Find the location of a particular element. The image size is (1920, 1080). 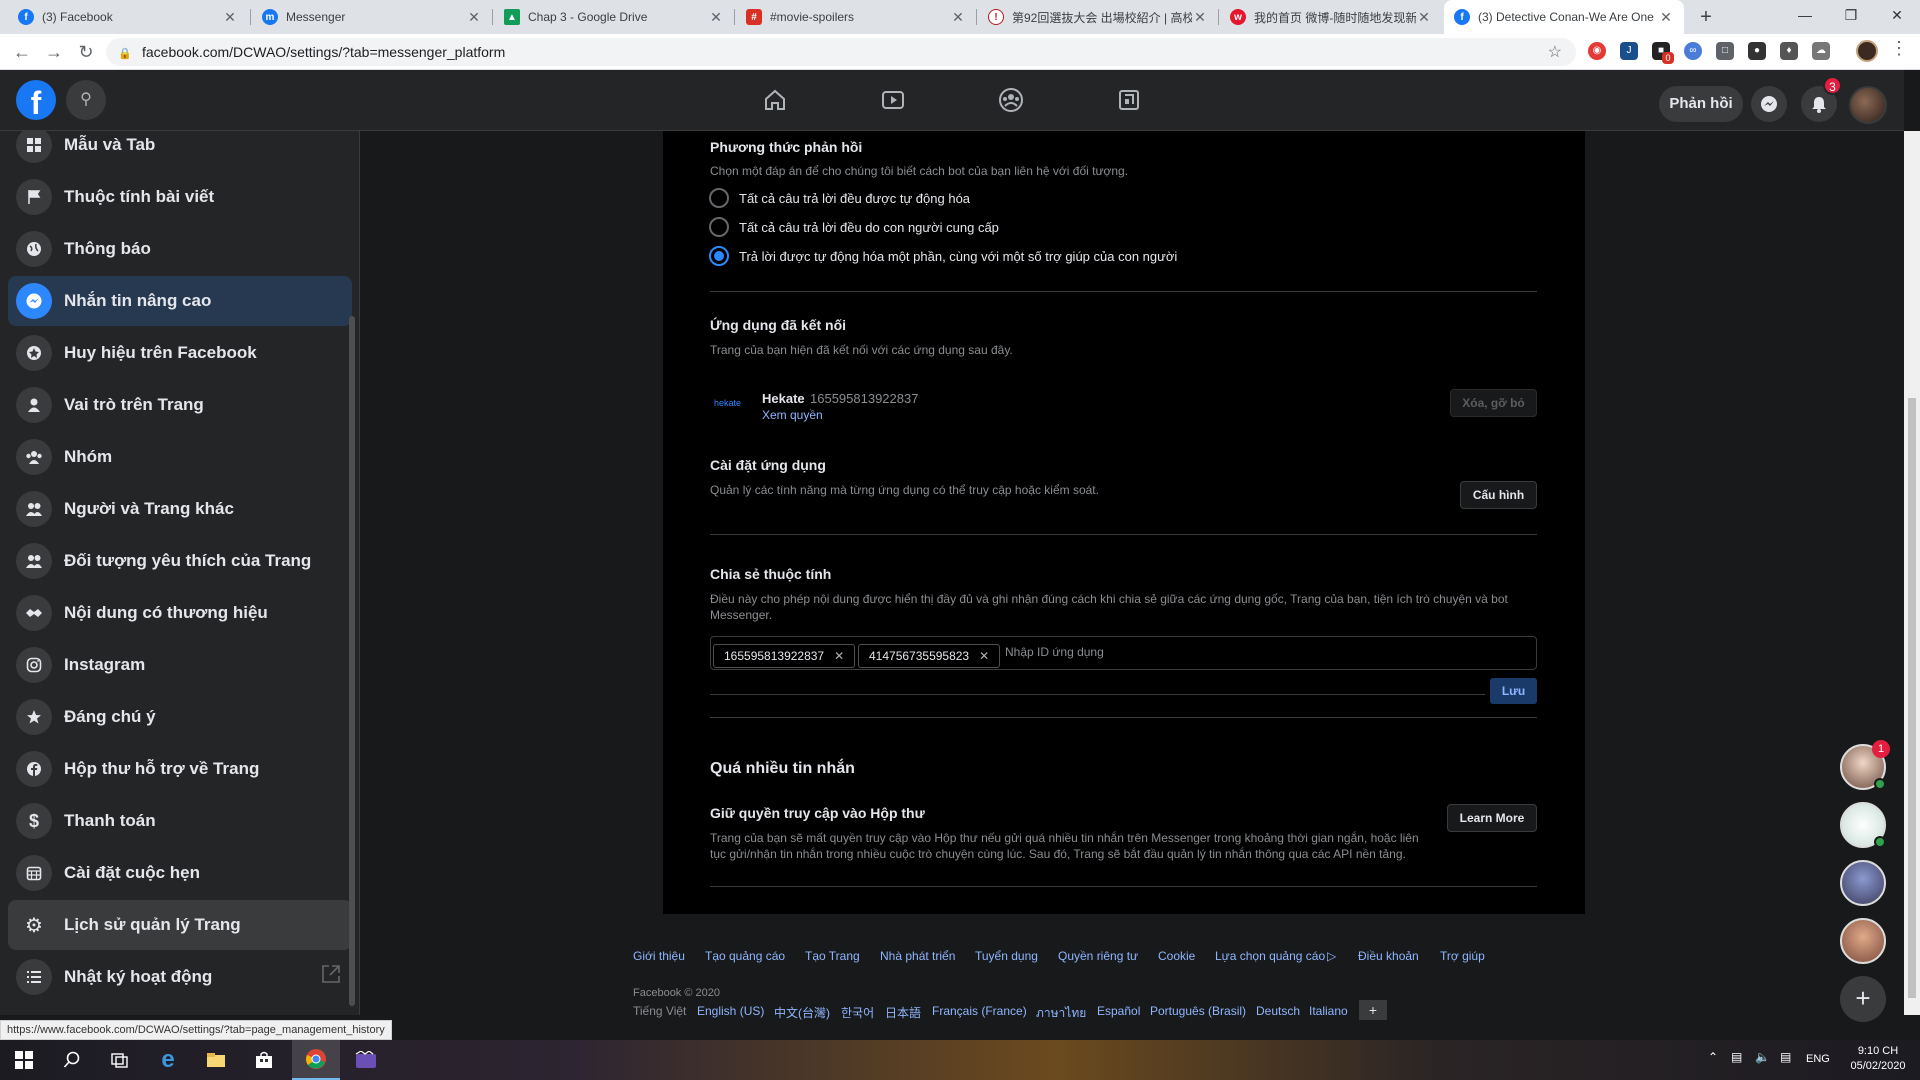

gaming-icon is located at coordinates (1129, 100).